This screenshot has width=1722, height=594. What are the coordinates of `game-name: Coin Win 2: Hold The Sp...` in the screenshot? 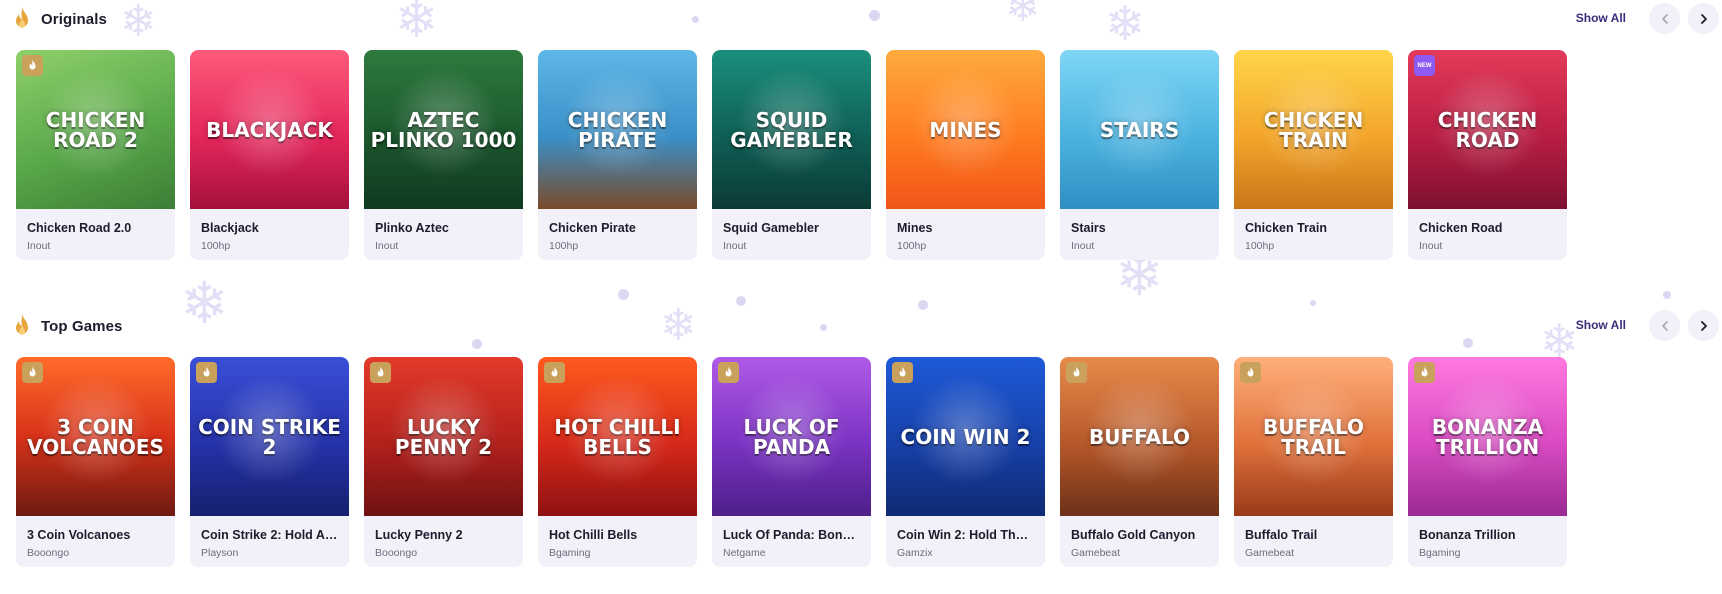 It's located at (965, 535).